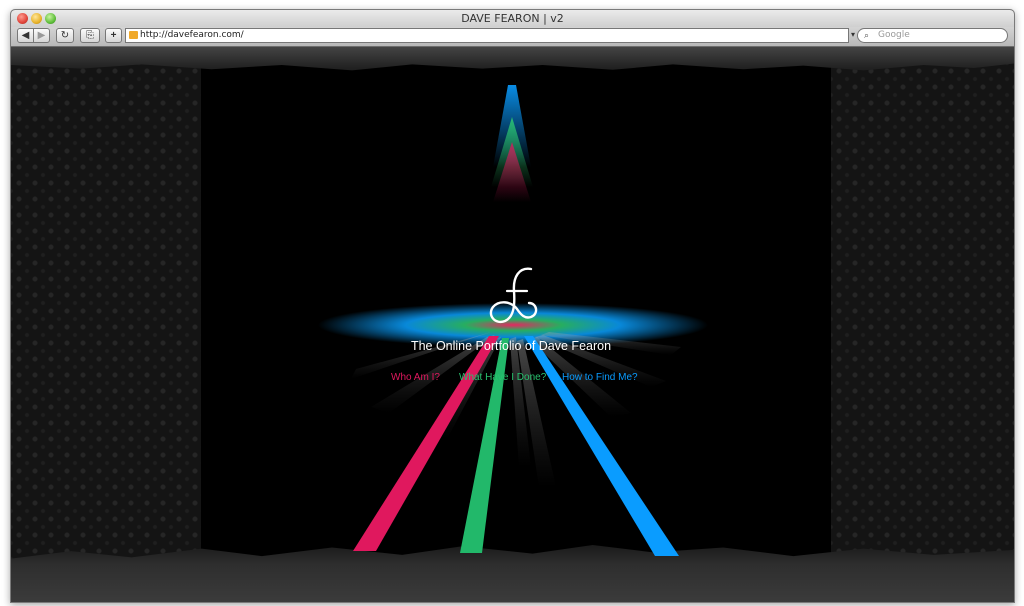  Describe the element at coordinates (415, 377) in the screenshot. I see `nav-who-am-i: Who Am I?` at that location.